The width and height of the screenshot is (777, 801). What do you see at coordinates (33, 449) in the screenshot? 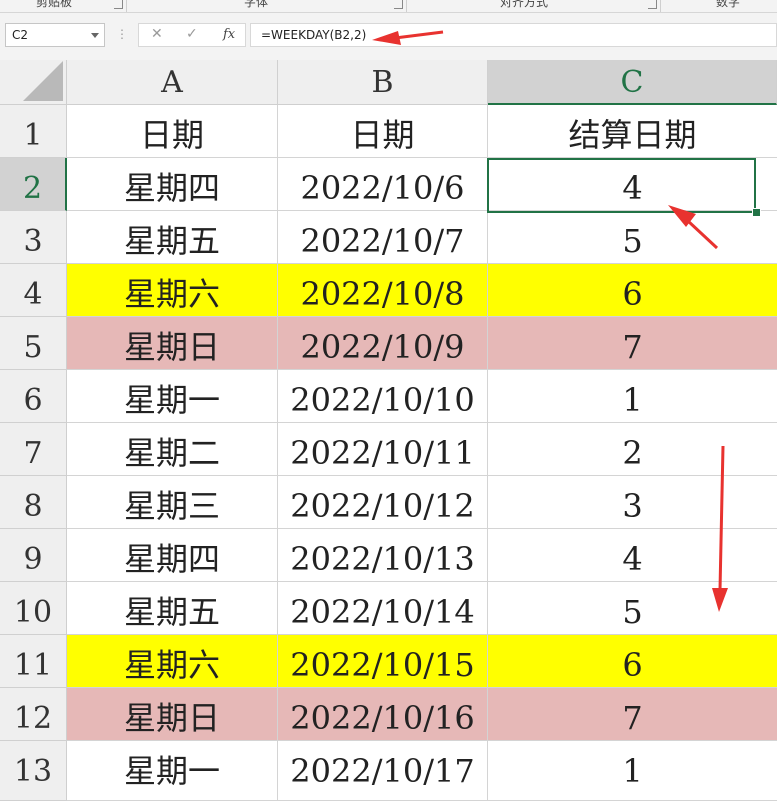
I see `row-header: 7` at bounding box center [33, 449].